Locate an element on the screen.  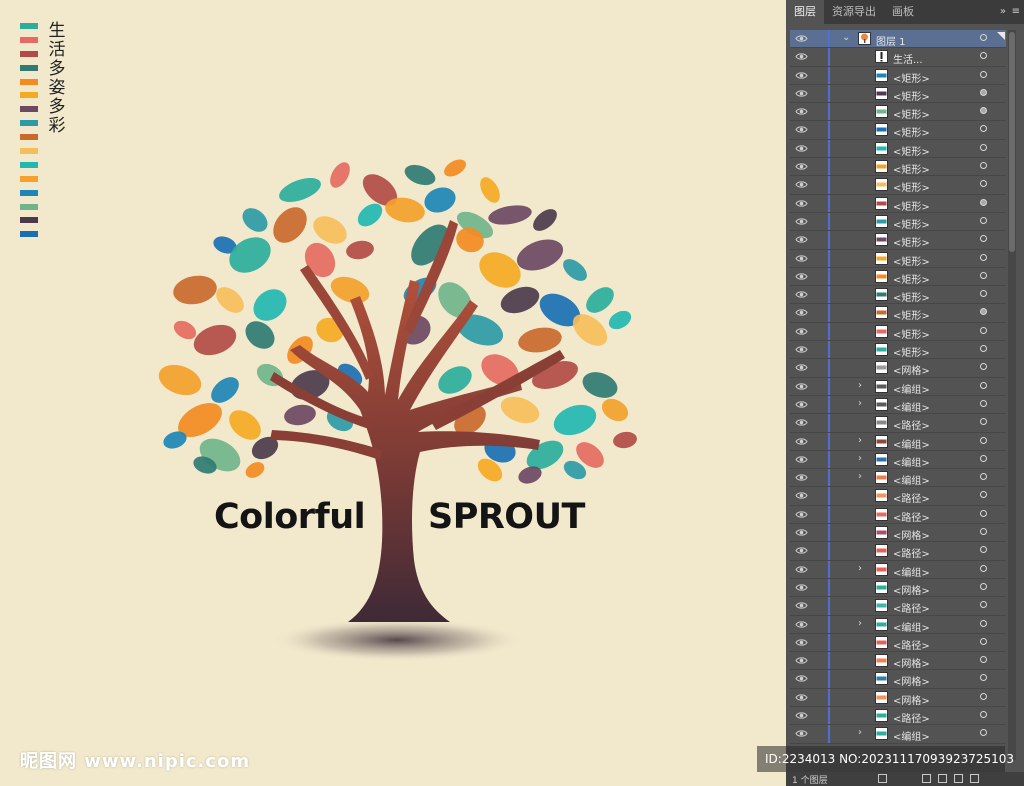
layer-row: ⌄ 图层 1 is located at coordinates (898, 39).